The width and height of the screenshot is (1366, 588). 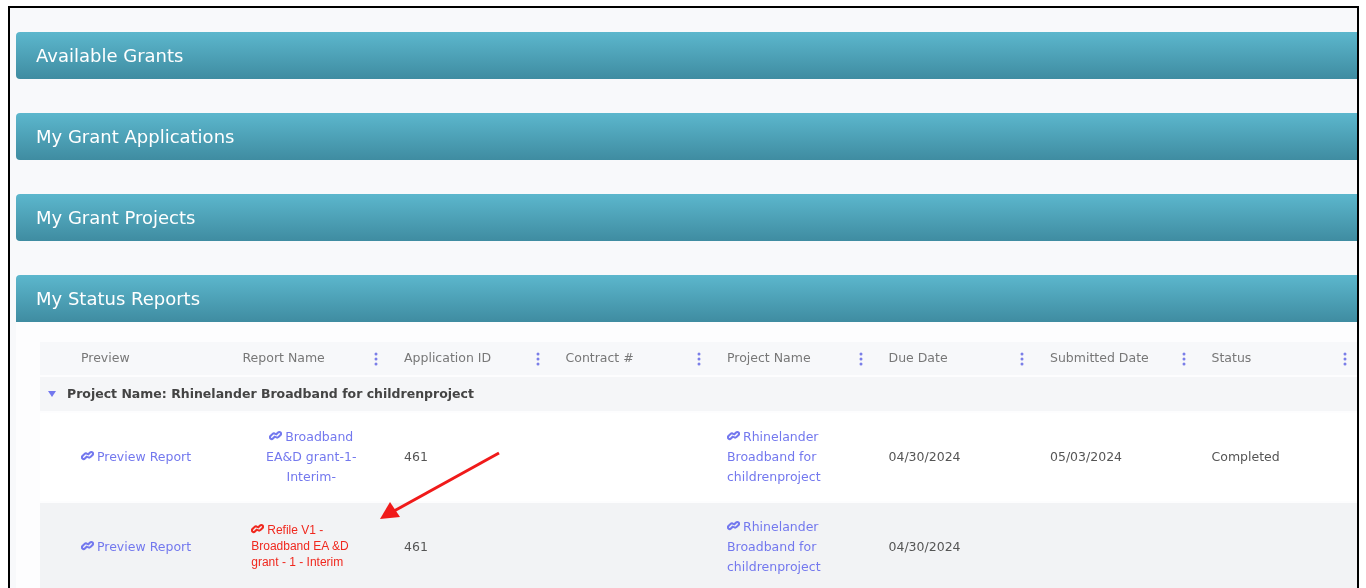 I want to click on column-header: Due Date, so click(x=918, y=358).